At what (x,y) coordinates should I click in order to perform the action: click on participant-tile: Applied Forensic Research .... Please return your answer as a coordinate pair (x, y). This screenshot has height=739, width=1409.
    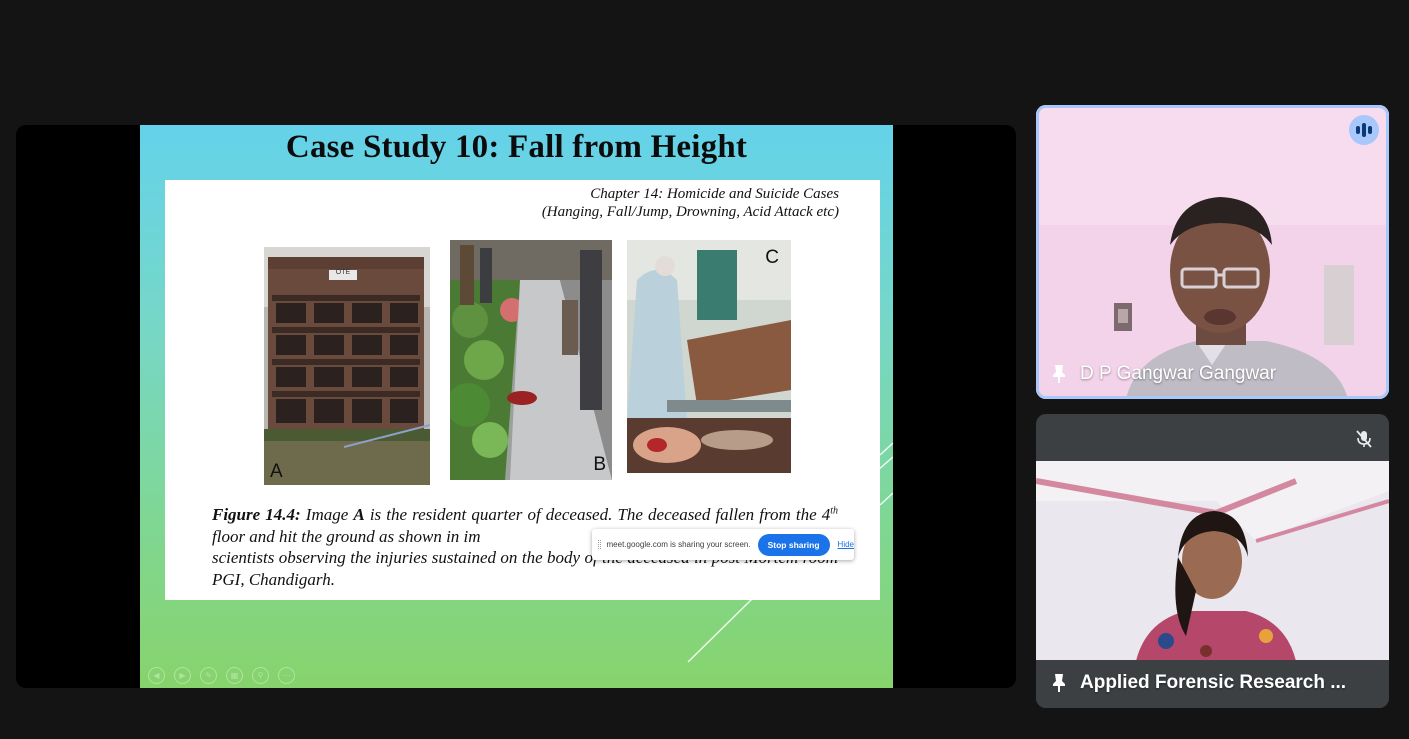
    Looking at the image, I should click on (1212, 561).